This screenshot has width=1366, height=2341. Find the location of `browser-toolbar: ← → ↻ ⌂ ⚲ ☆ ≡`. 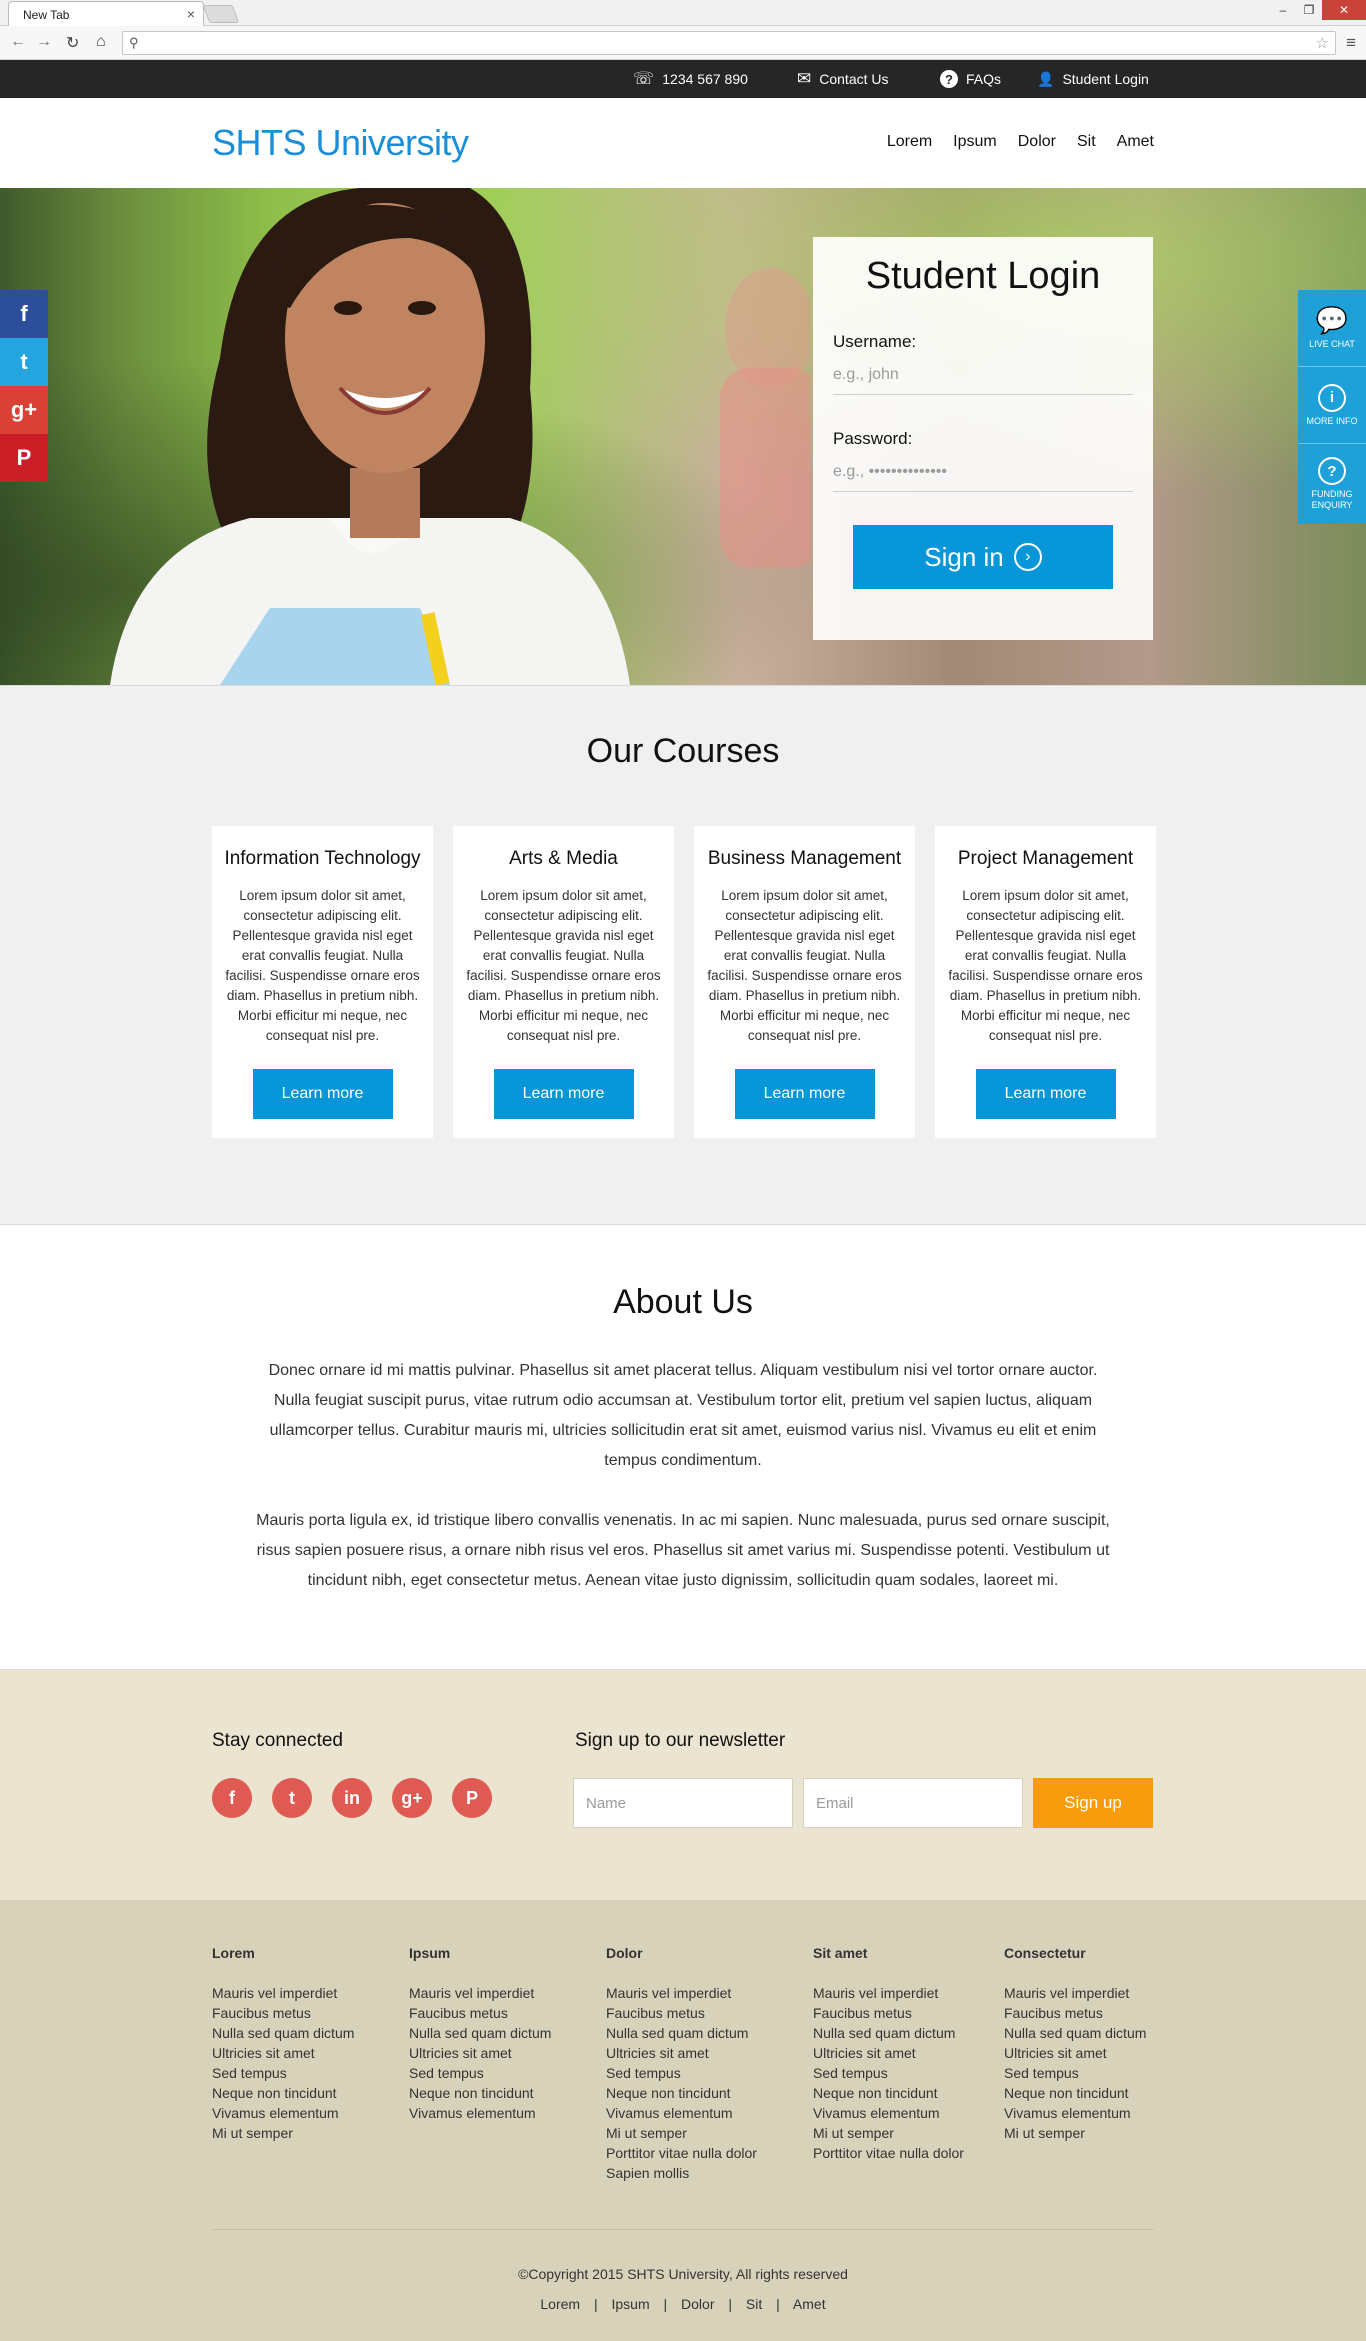

browser-toolbar: ← → ↻ ⌂ ⚲ ☆ ≡ is located at coordinates (683, 43).